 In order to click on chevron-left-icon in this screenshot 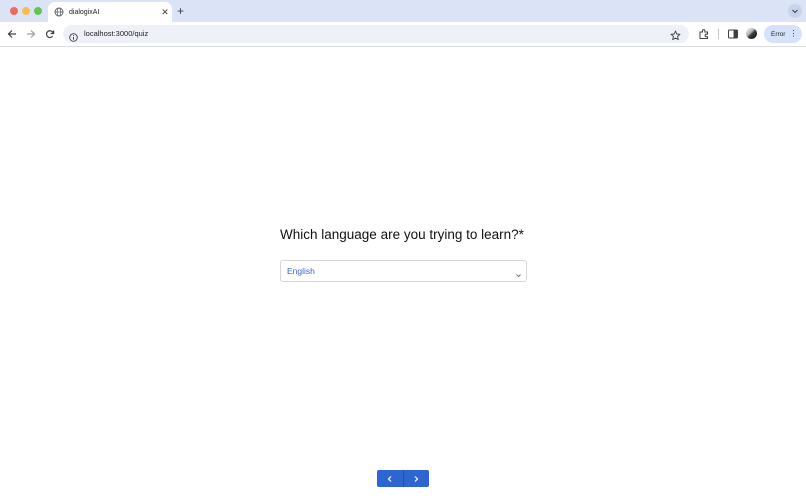, I will do `click(389, 478)`.